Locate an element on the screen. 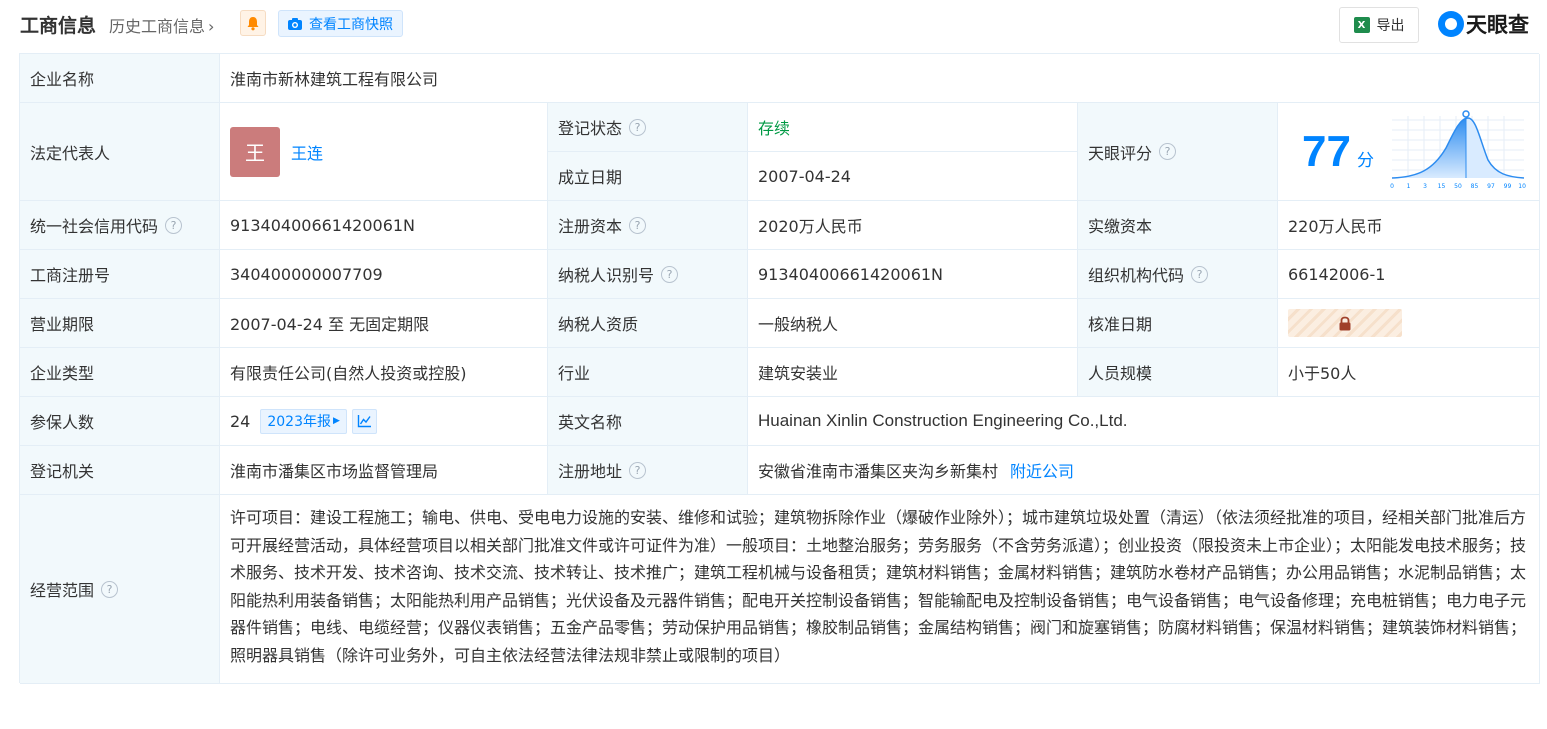 The width and height of the screenshot is (1547, 729). camera-icon is located at coordinates (295, 23).